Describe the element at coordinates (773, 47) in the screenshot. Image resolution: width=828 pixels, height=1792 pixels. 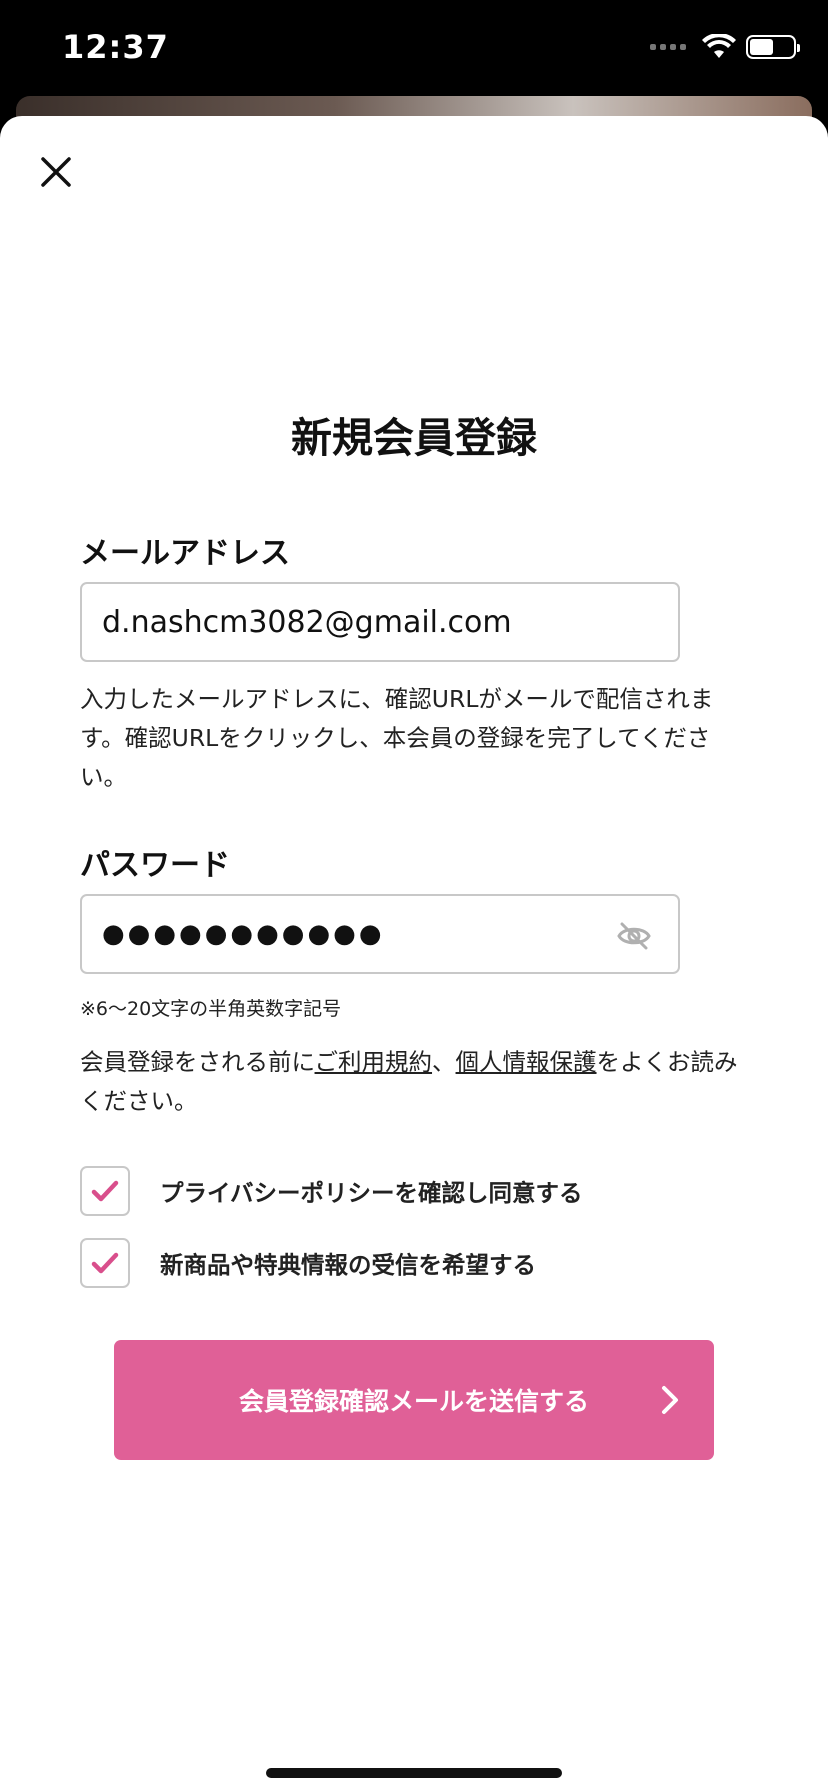
I see `battery-icon` at that location.